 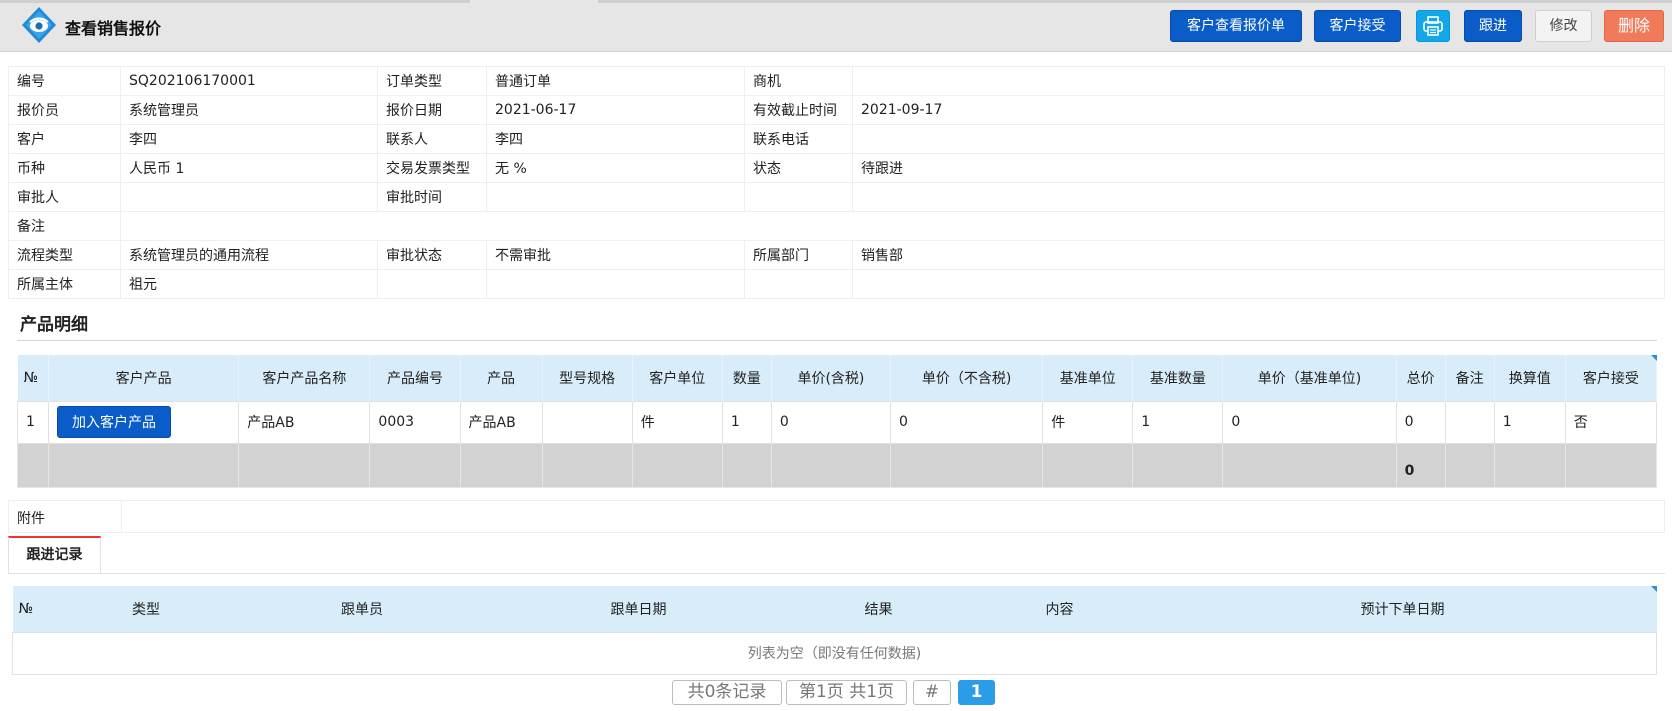 I want to click on column-header: 总价, so click(x=1421, y=378).